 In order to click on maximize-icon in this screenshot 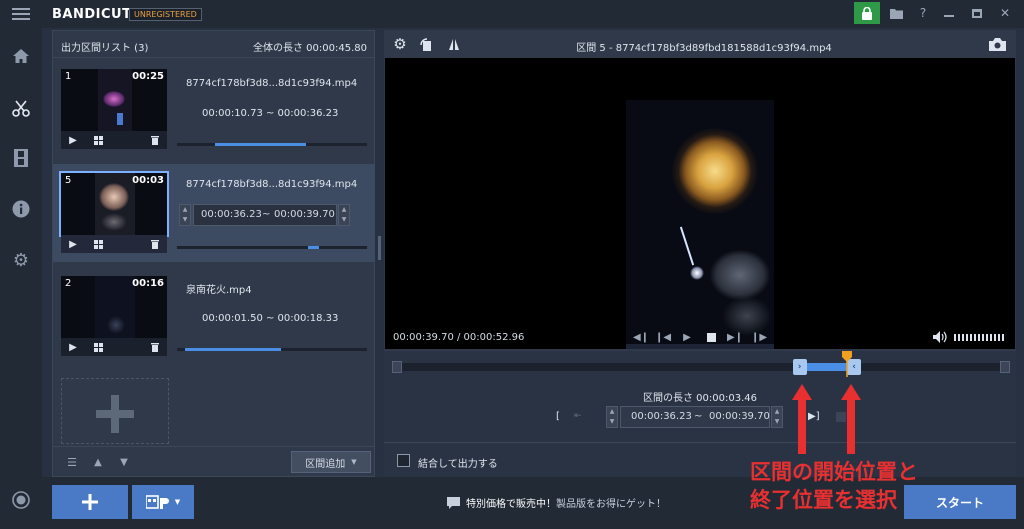, I will do `click(977, 13)`.